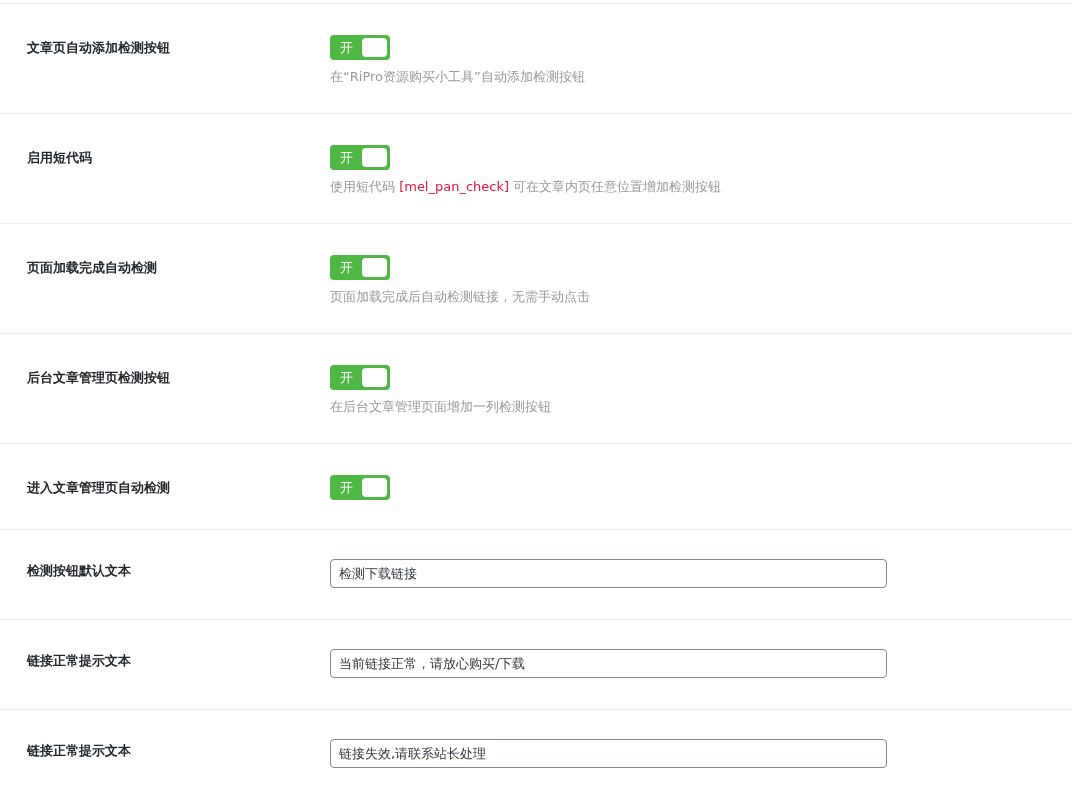 This screenshot has height=799, width=1072. Describe the element at coordinates (98, 488) in the screenshot. I see `setting-label: 进入文章管理页自动检测` at that location.